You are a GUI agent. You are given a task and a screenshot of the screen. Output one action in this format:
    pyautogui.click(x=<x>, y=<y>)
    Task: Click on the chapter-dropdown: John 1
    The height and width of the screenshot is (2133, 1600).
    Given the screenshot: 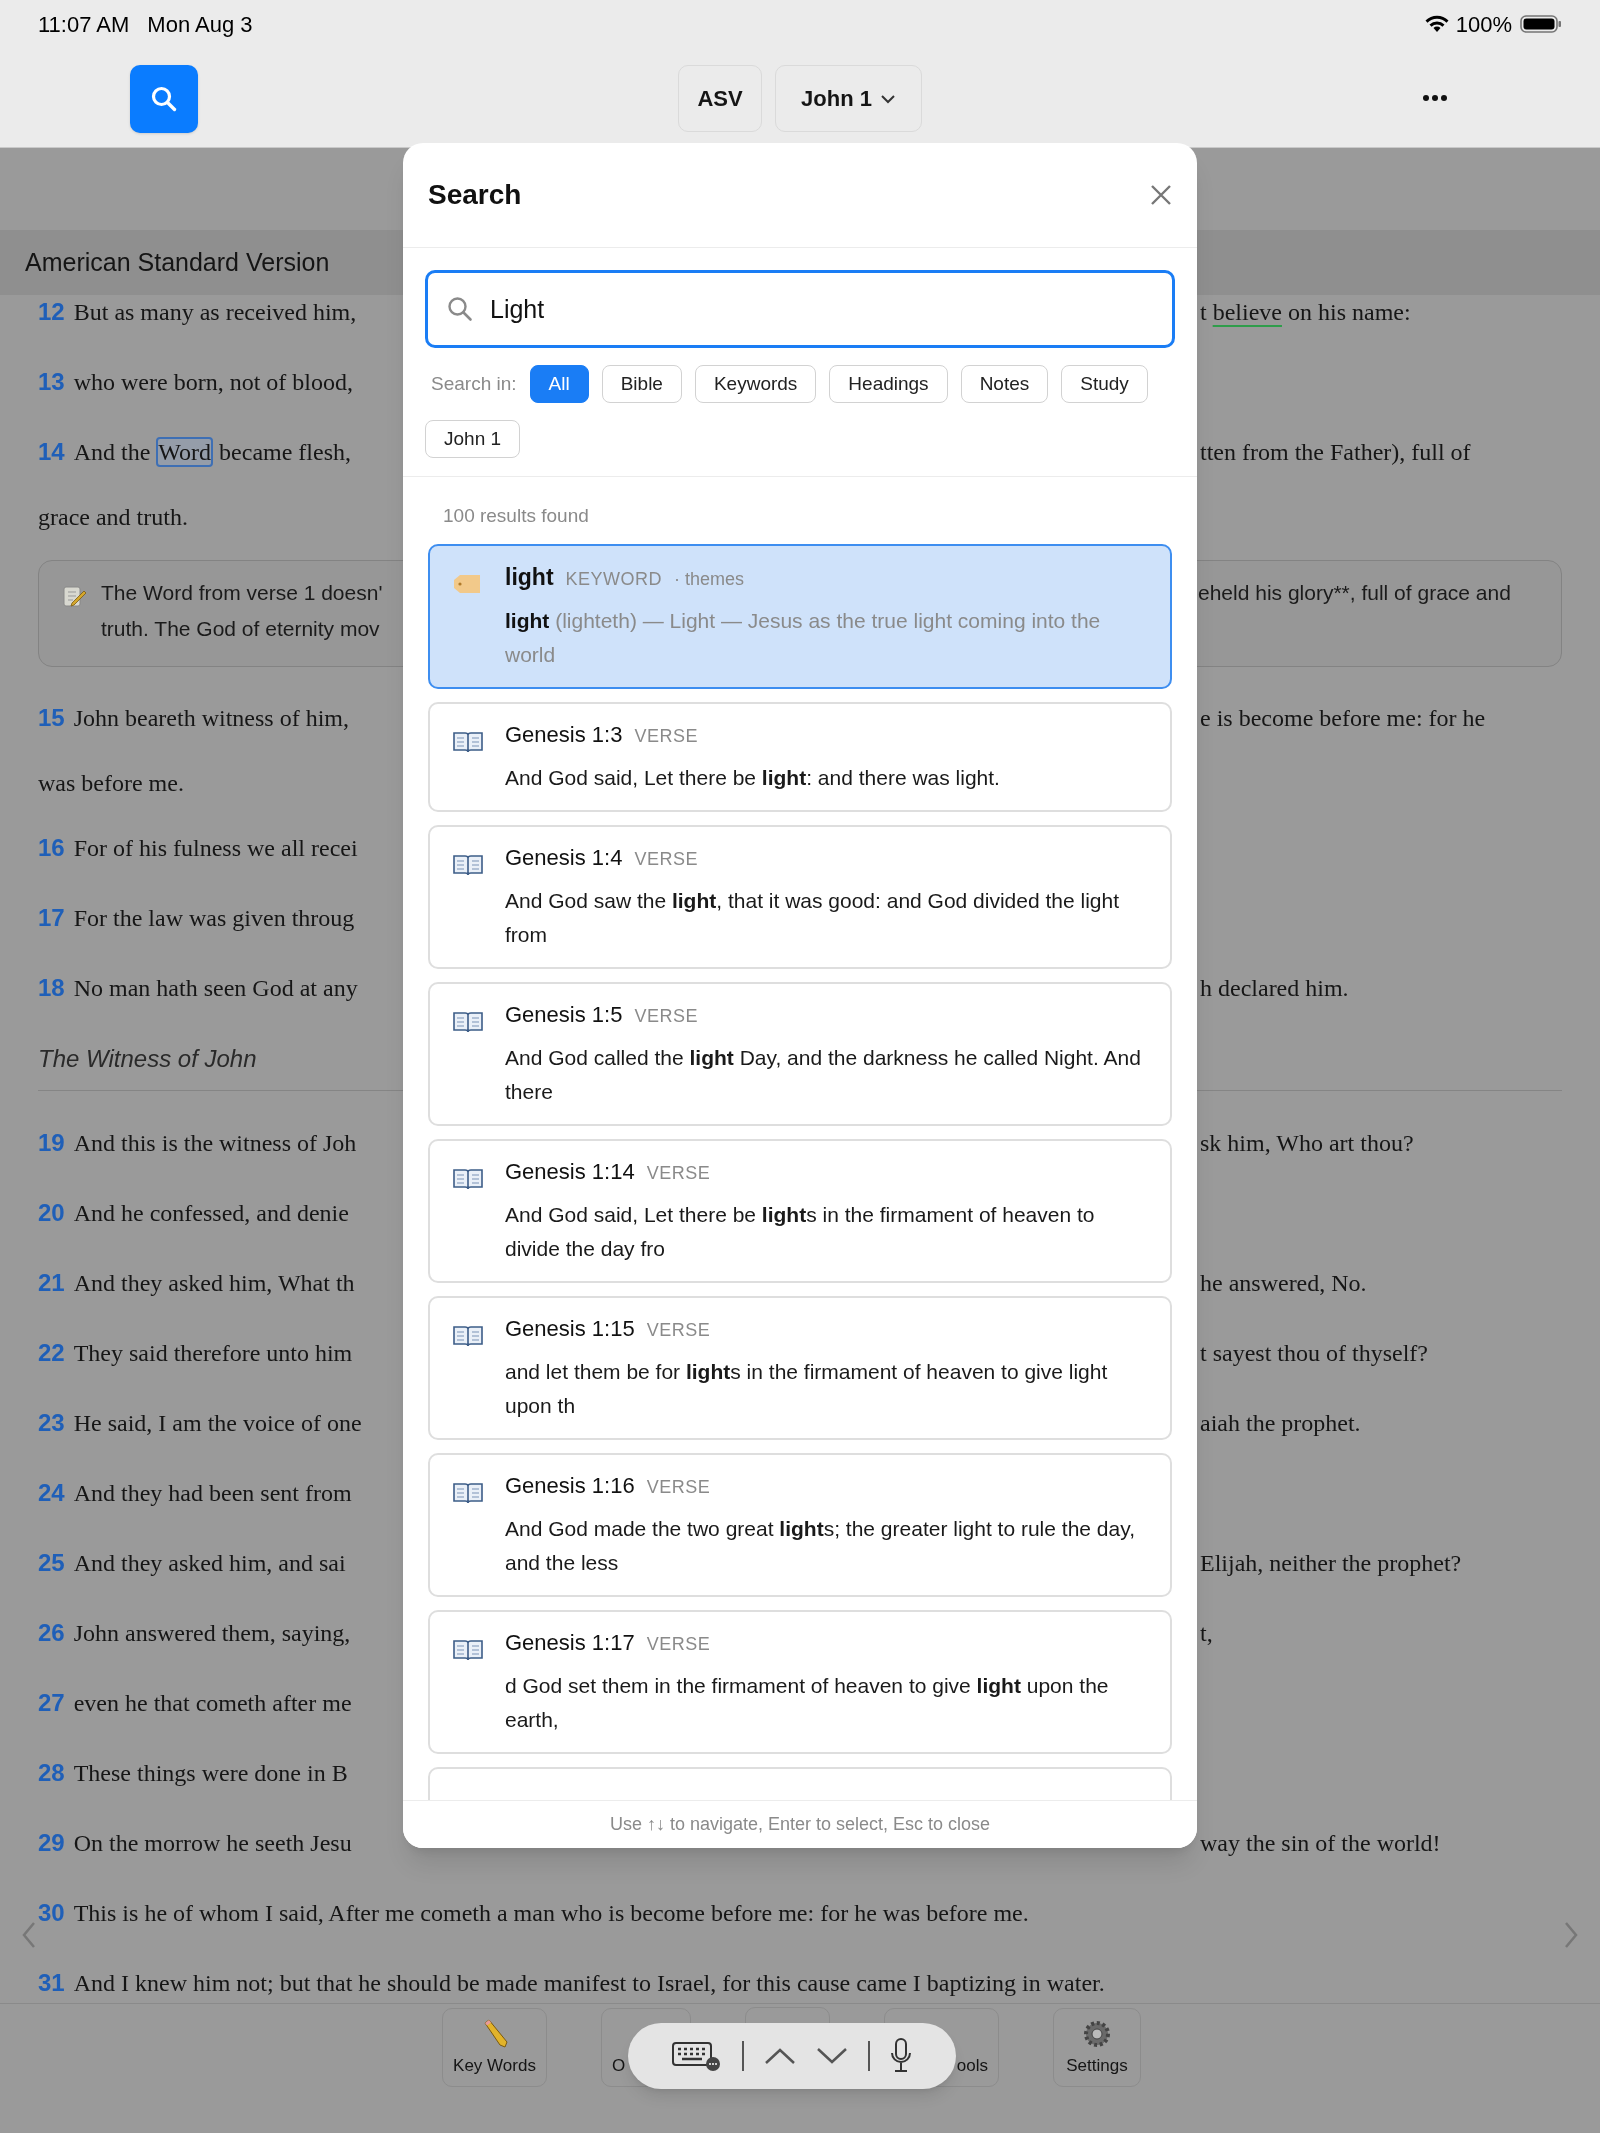 What is the action you would take?
    pyautogui.click(x=848, y=98)
    